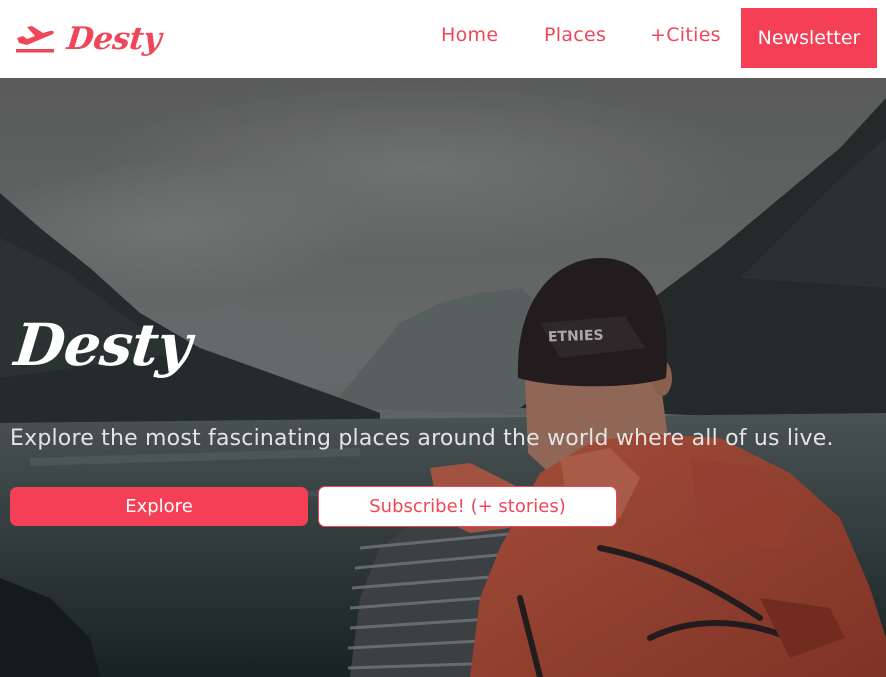 The width and height of the screenshot is (886, 677). What do you see at coordinates (467, 506) in the screenshot?
I see `subscribe-button: Subscribe! (+ stories)` at bounding box center [467, 506].